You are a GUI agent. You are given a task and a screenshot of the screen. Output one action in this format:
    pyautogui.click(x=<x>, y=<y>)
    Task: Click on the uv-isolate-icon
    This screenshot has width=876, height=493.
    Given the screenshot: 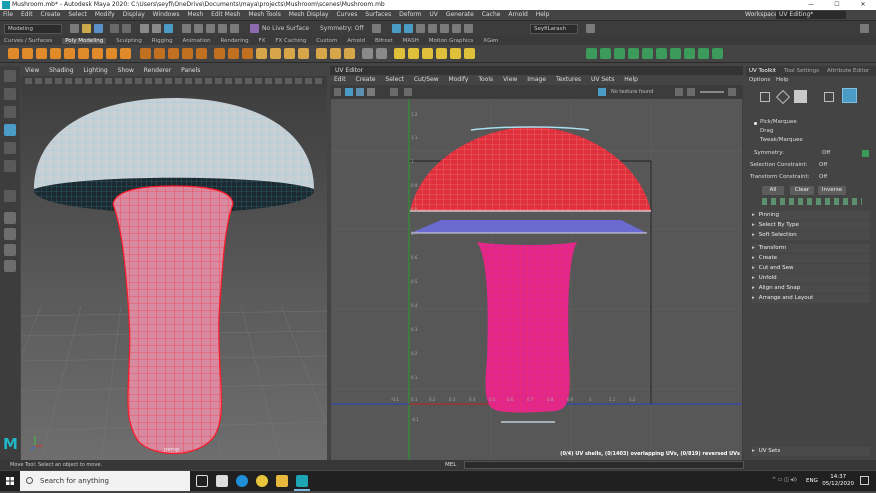 What is the action you would take?
    pyautogui.click(x=394, y=92)
    